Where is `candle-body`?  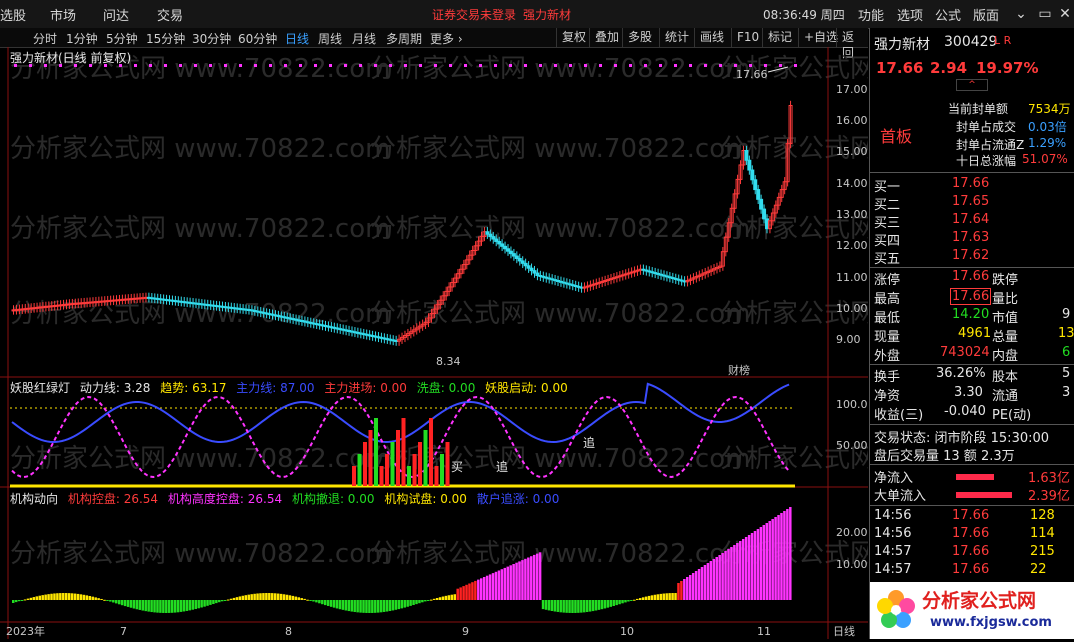
candle-body is located at coordinates (755, 185).